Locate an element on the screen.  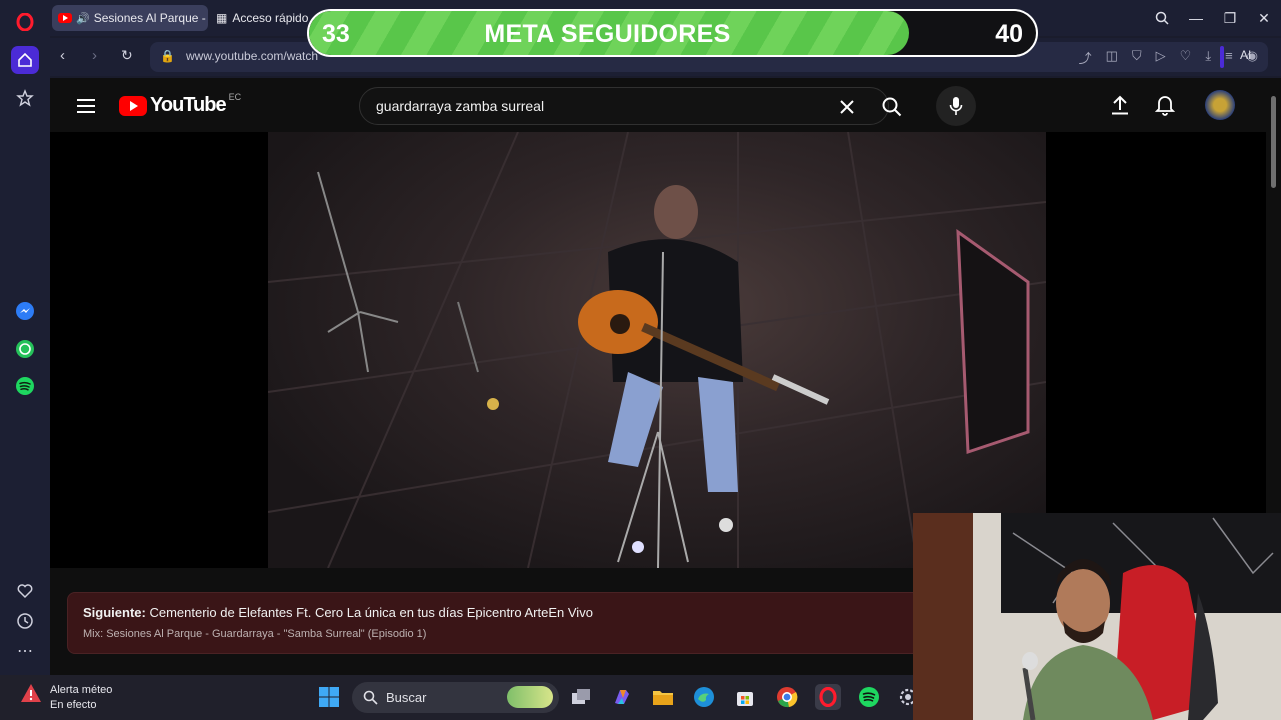
taskbar-search: Buscar is located at coordinates (455, 697).